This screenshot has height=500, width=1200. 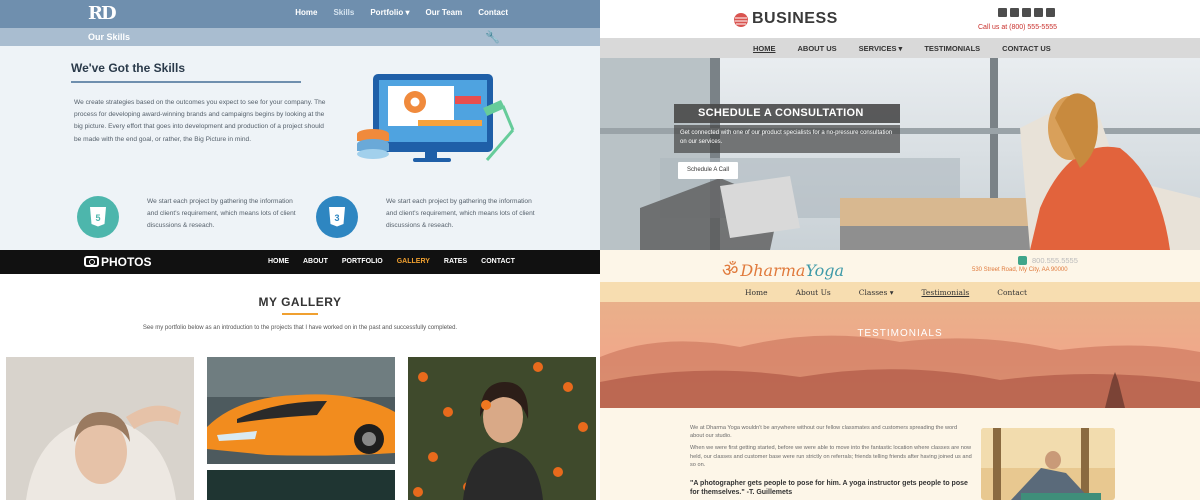 I want to click on rd-menu: Home Skills Portfolio ▾ Our Team Contact, so click(x=401, y=12).